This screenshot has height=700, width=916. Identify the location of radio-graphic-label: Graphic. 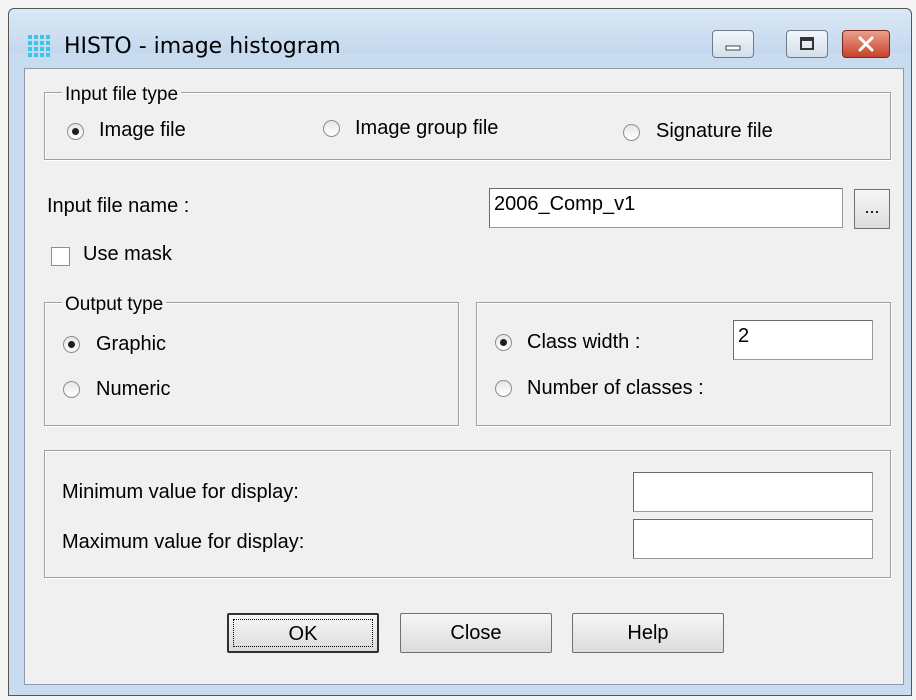
(131, 344).